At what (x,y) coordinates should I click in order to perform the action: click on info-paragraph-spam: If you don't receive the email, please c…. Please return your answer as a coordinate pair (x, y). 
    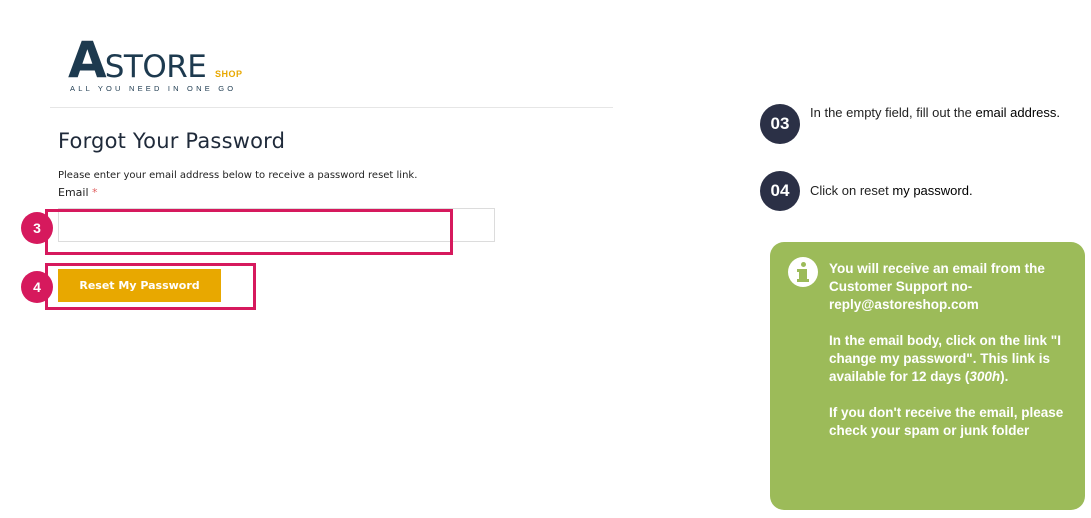
    Looking at the image, I should click on (946, 421).